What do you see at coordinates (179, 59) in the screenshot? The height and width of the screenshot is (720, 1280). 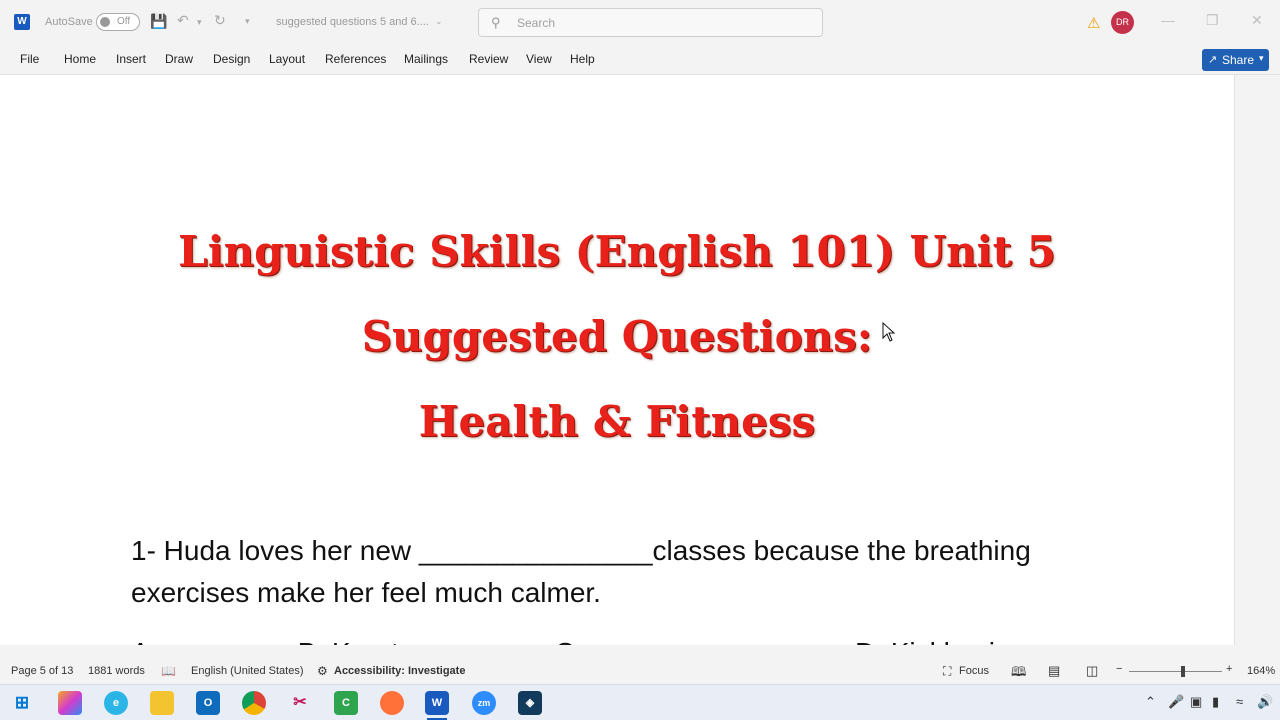 I see `tab-draw: Draw` at bounding box center [179, 59].